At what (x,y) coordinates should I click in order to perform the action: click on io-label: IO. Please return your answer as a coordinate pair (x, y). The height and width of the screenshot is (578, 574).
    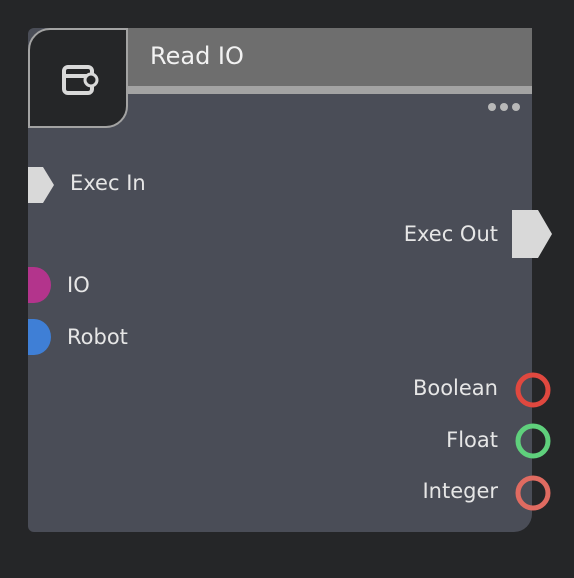
    Looking at the image, I should click on (78, 285).